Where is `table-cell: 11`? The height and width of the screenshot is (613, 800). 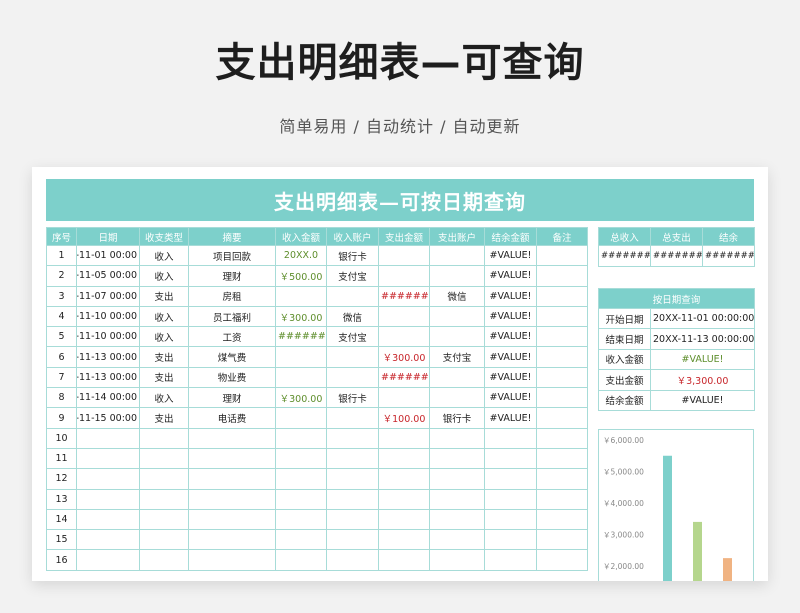
table-cell: 11 is located at coordinates (61, 458).